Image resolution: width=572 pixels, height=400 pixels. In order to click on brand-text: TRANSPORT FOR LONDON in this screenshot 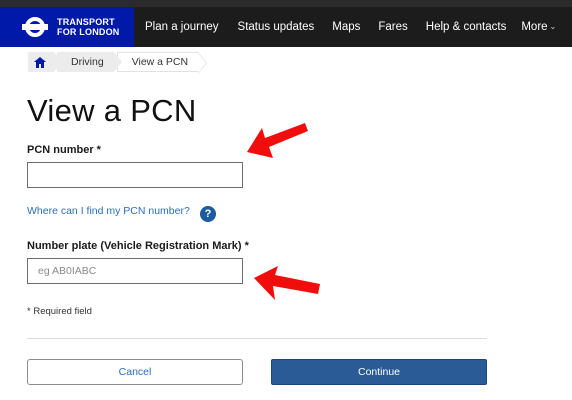, I will do `click(88, 27)`.